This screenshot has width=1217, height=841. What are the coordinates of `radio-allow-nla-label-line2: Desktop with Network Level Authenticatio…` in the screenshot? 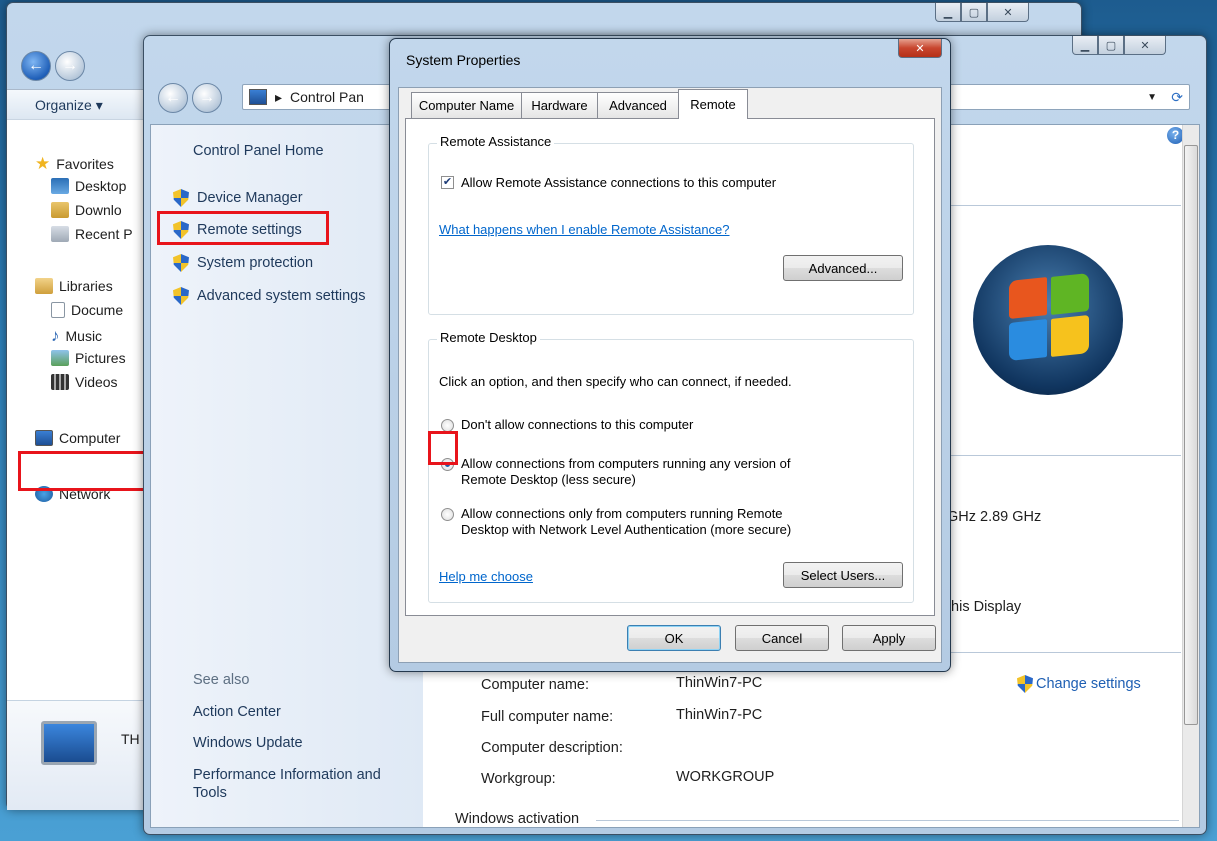 It's located at (626, 529).